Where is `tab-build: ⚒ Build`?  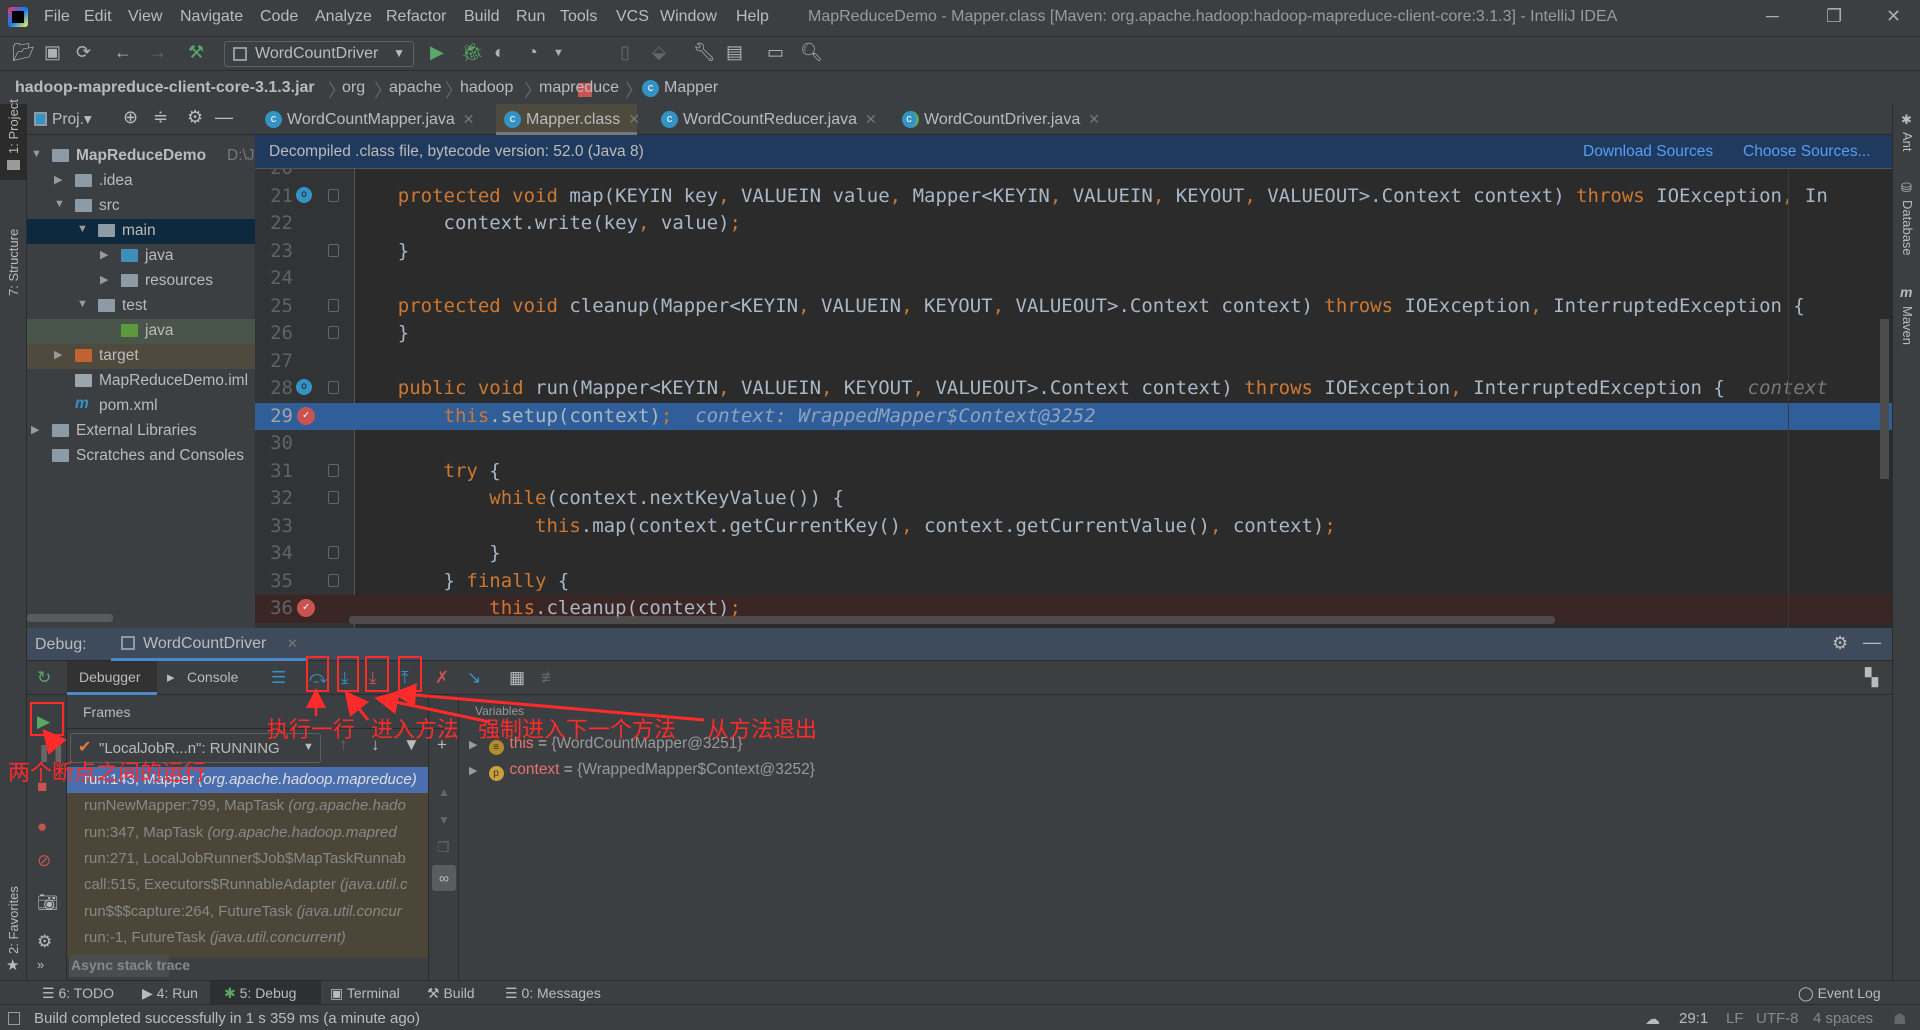 tab-build: ⚒ Build is located at coordinates (451, 993).